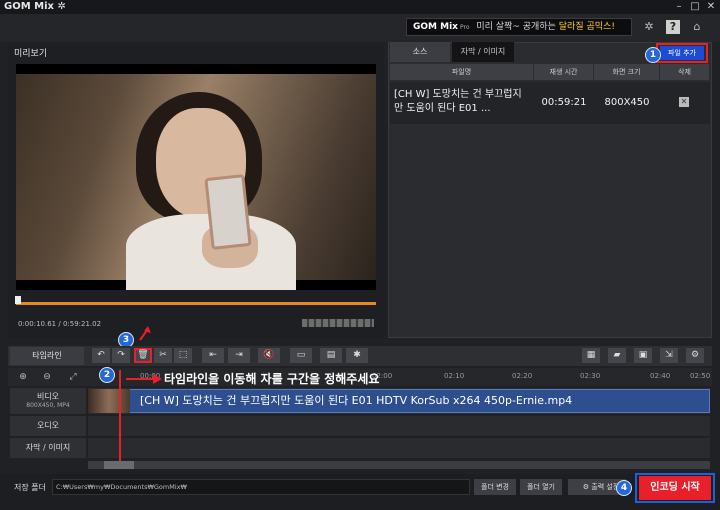  I want to click on ruler-tick: 02:20, so click(522, 376).